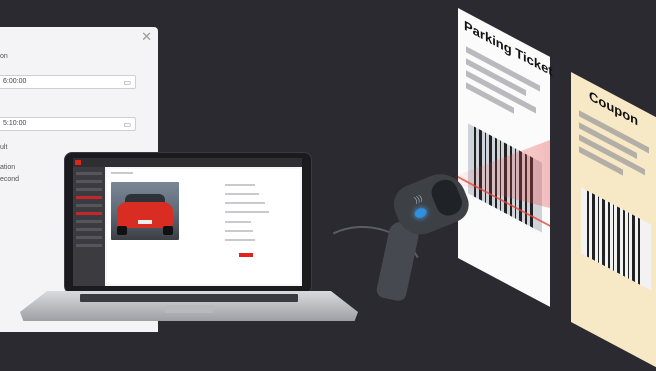  Describe the element at coordinates (246, 255) in the screenshot. I see `confirm-button` at that location.